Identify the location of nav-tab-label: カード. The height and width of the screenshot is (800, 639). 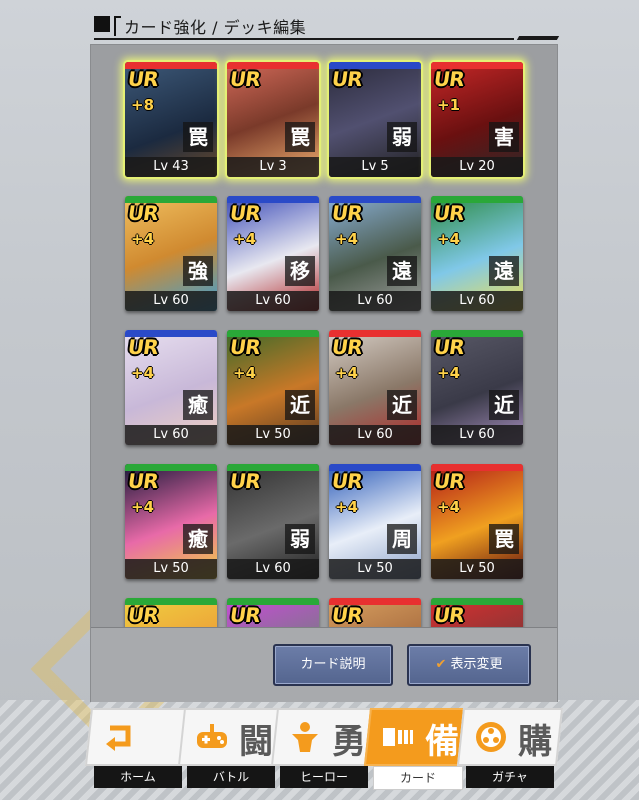
(418, 778).